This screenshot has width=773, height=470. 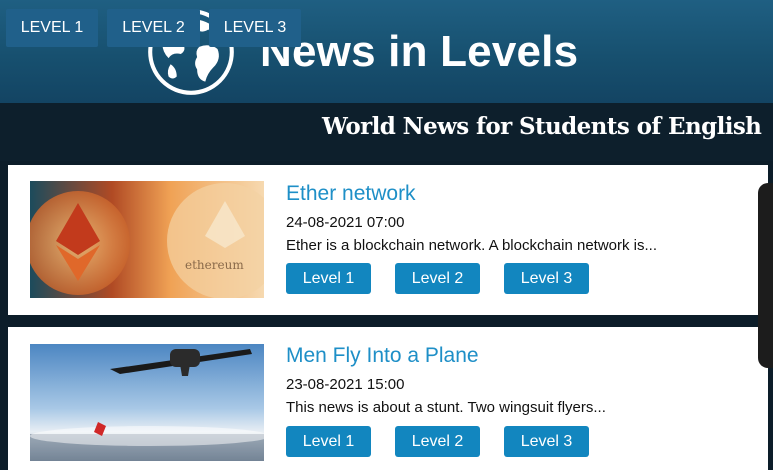 What do you see at coordinates (345, 222) in the screenshot?
I see `article-date: 24-08-2021 07:00` at bounding box center [345, 222].